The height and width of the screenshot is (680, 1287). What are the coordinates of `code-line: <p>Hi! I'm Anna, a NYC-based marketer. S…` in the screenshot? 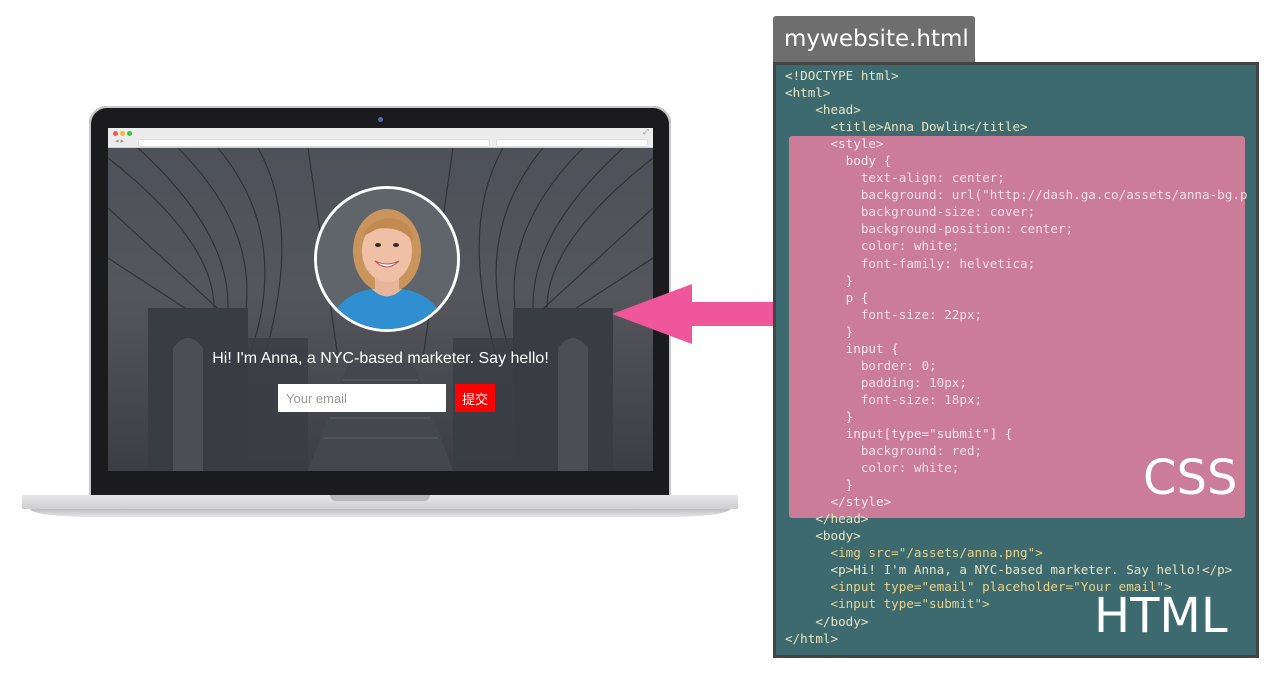 It's located at (1009, 570).